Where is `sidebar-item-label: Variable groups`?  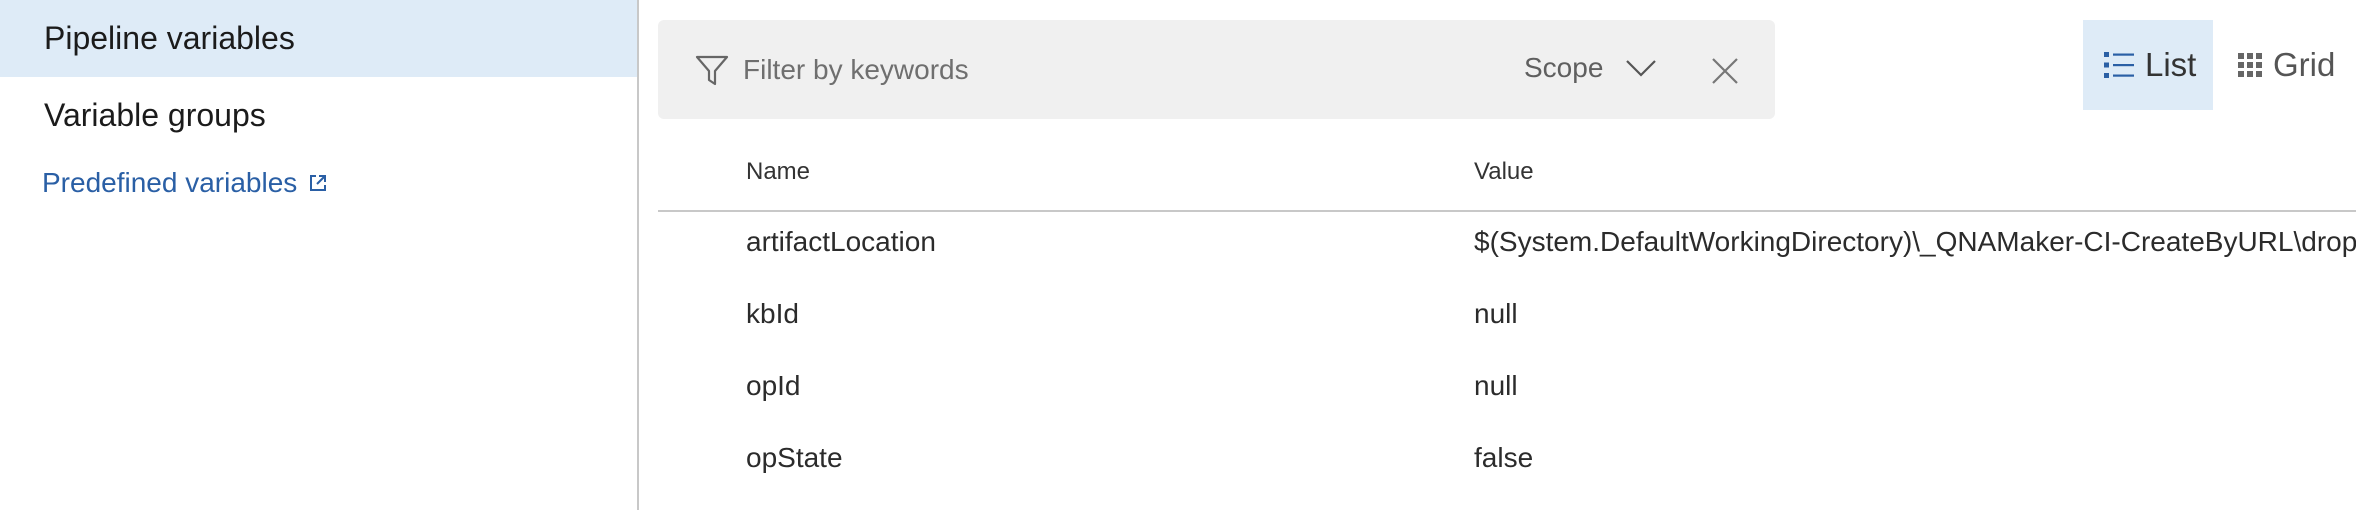 sidebar-item-label: Variable groups is located at coordinates (155, 114).